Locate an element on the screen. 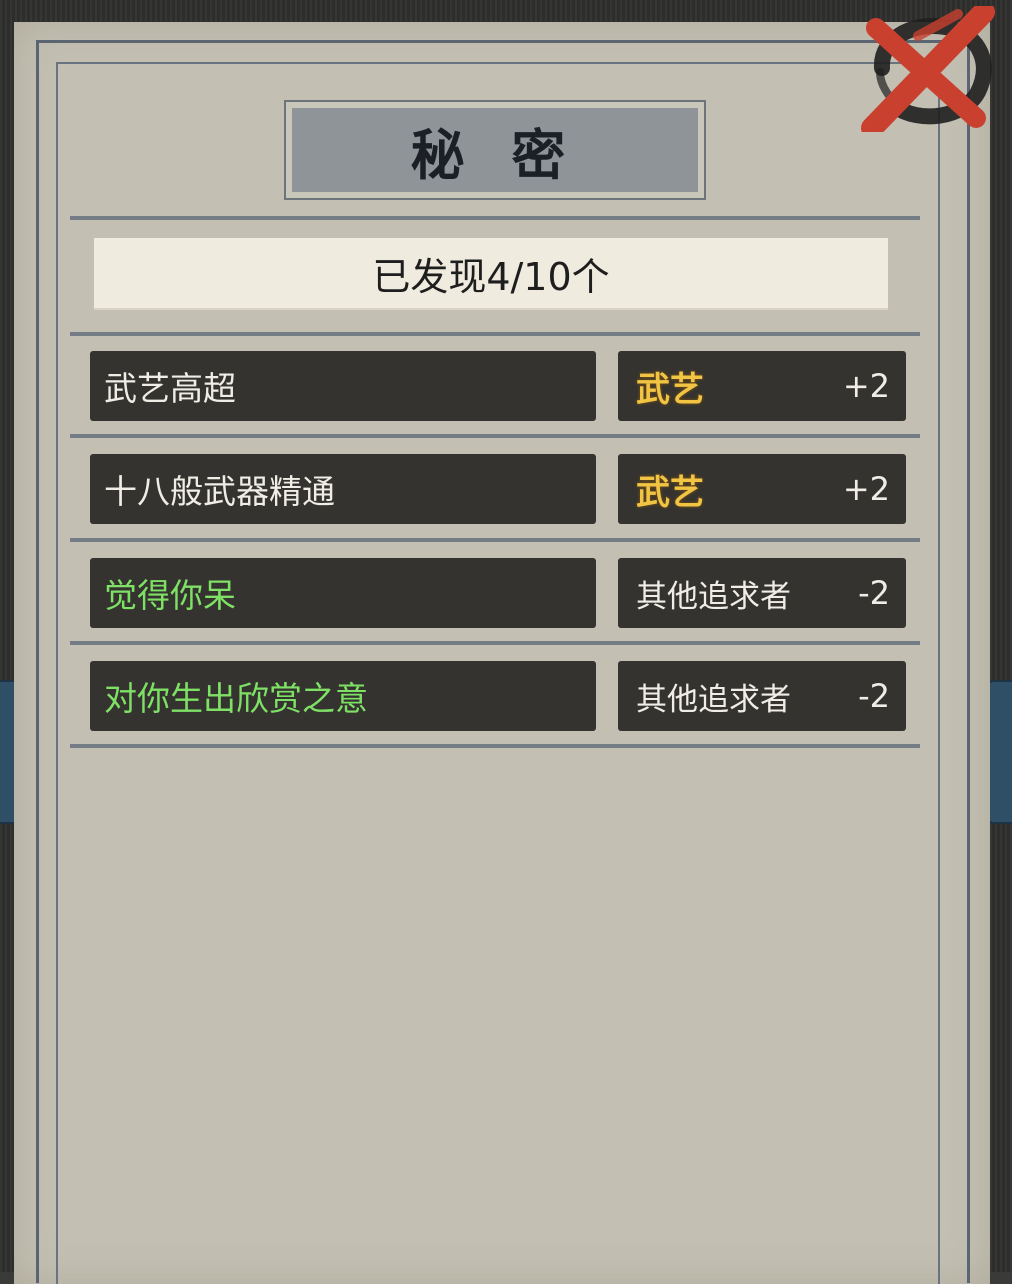 This screenshot has height=1284, width=1012. secret-name: 觉得你呆 is located at coordinates (343, 593).